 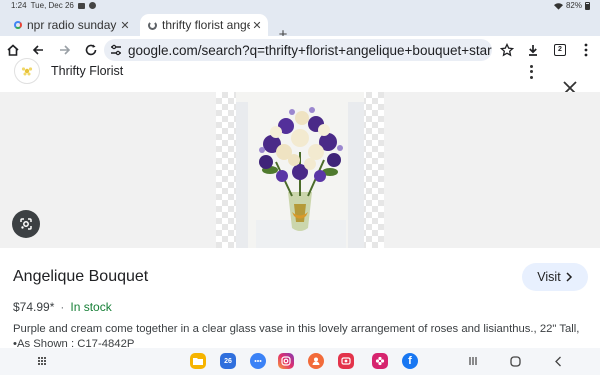 I want to click on system-nav-bar: 26 f, so click(x=300, y=361).